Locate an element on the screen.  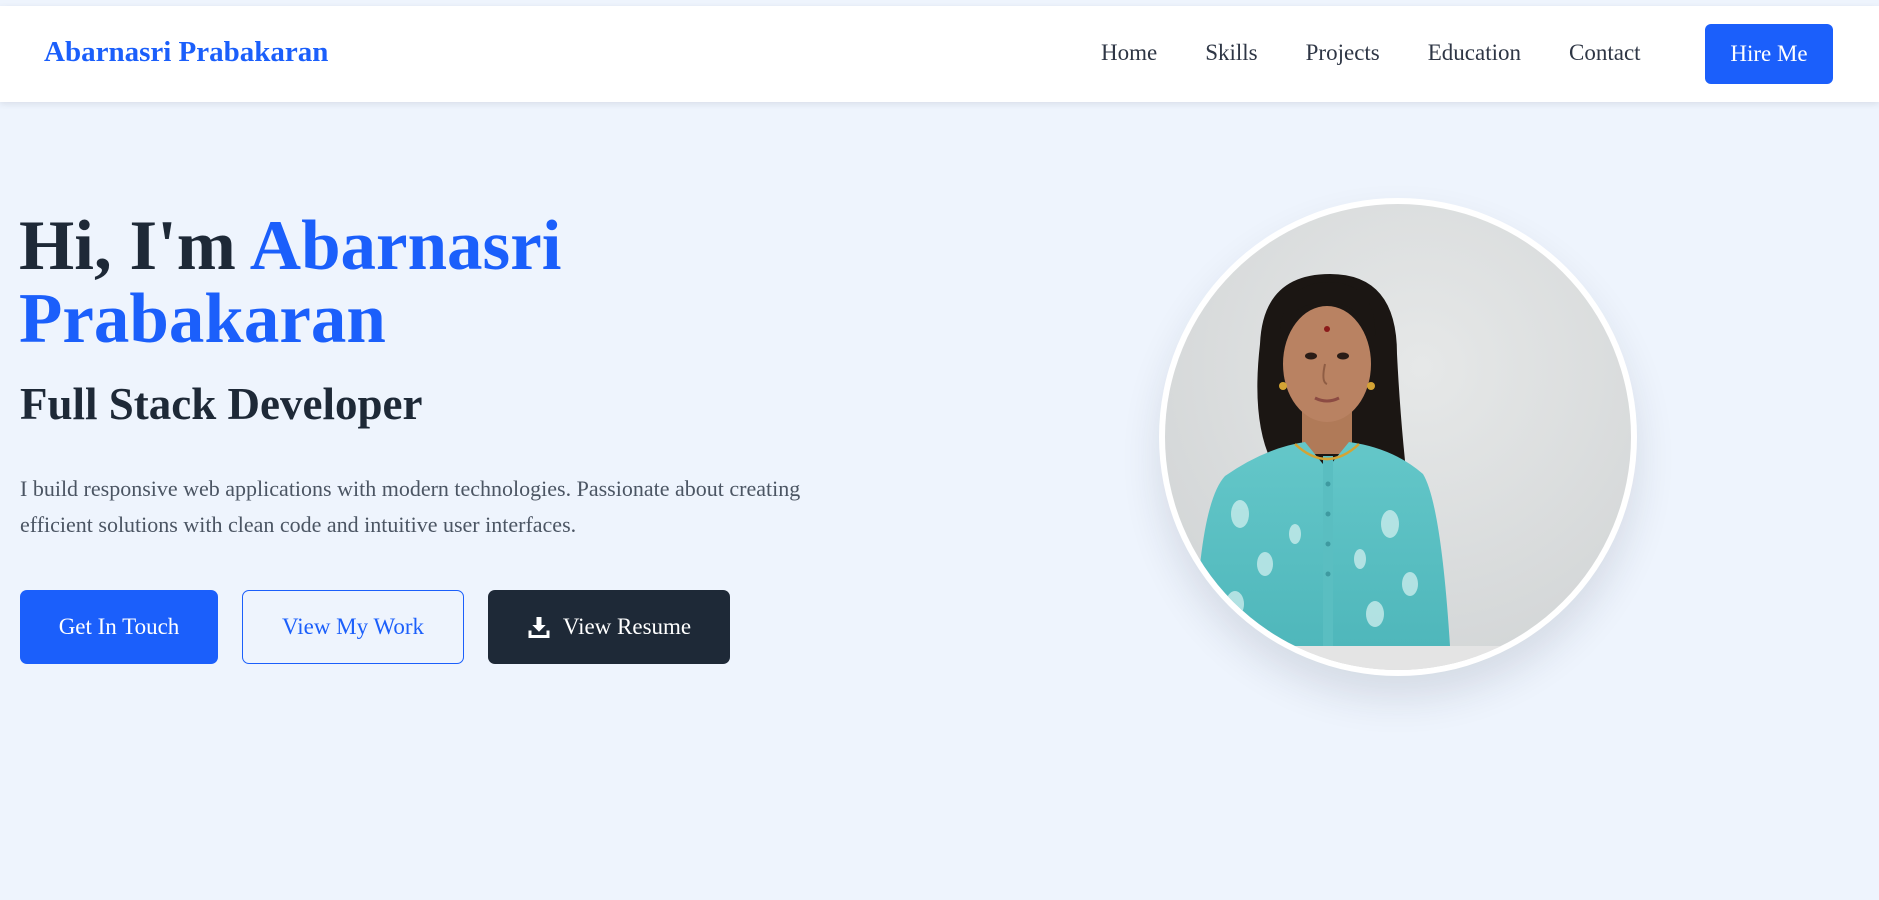
view-my-work-label: View My Work is located at coordinates (353, 626).